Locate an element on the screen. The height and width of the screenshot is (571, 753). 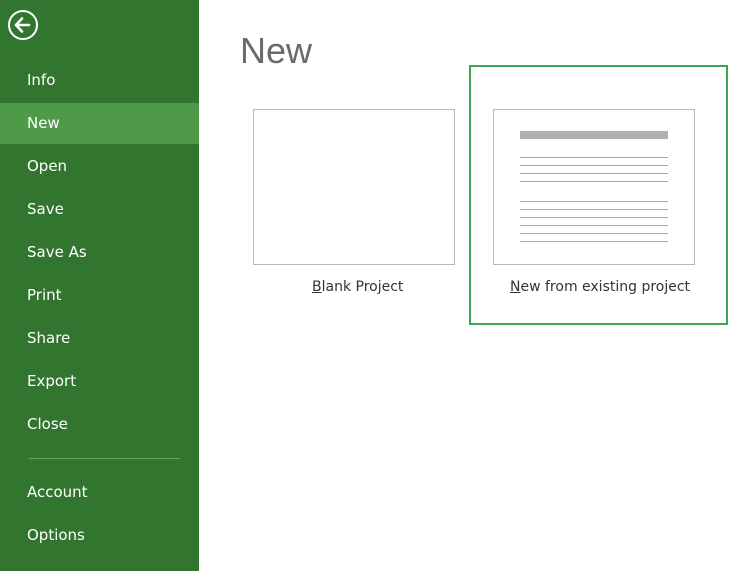
nav-item-save-as: Save As is located at coordinates (99, 252).